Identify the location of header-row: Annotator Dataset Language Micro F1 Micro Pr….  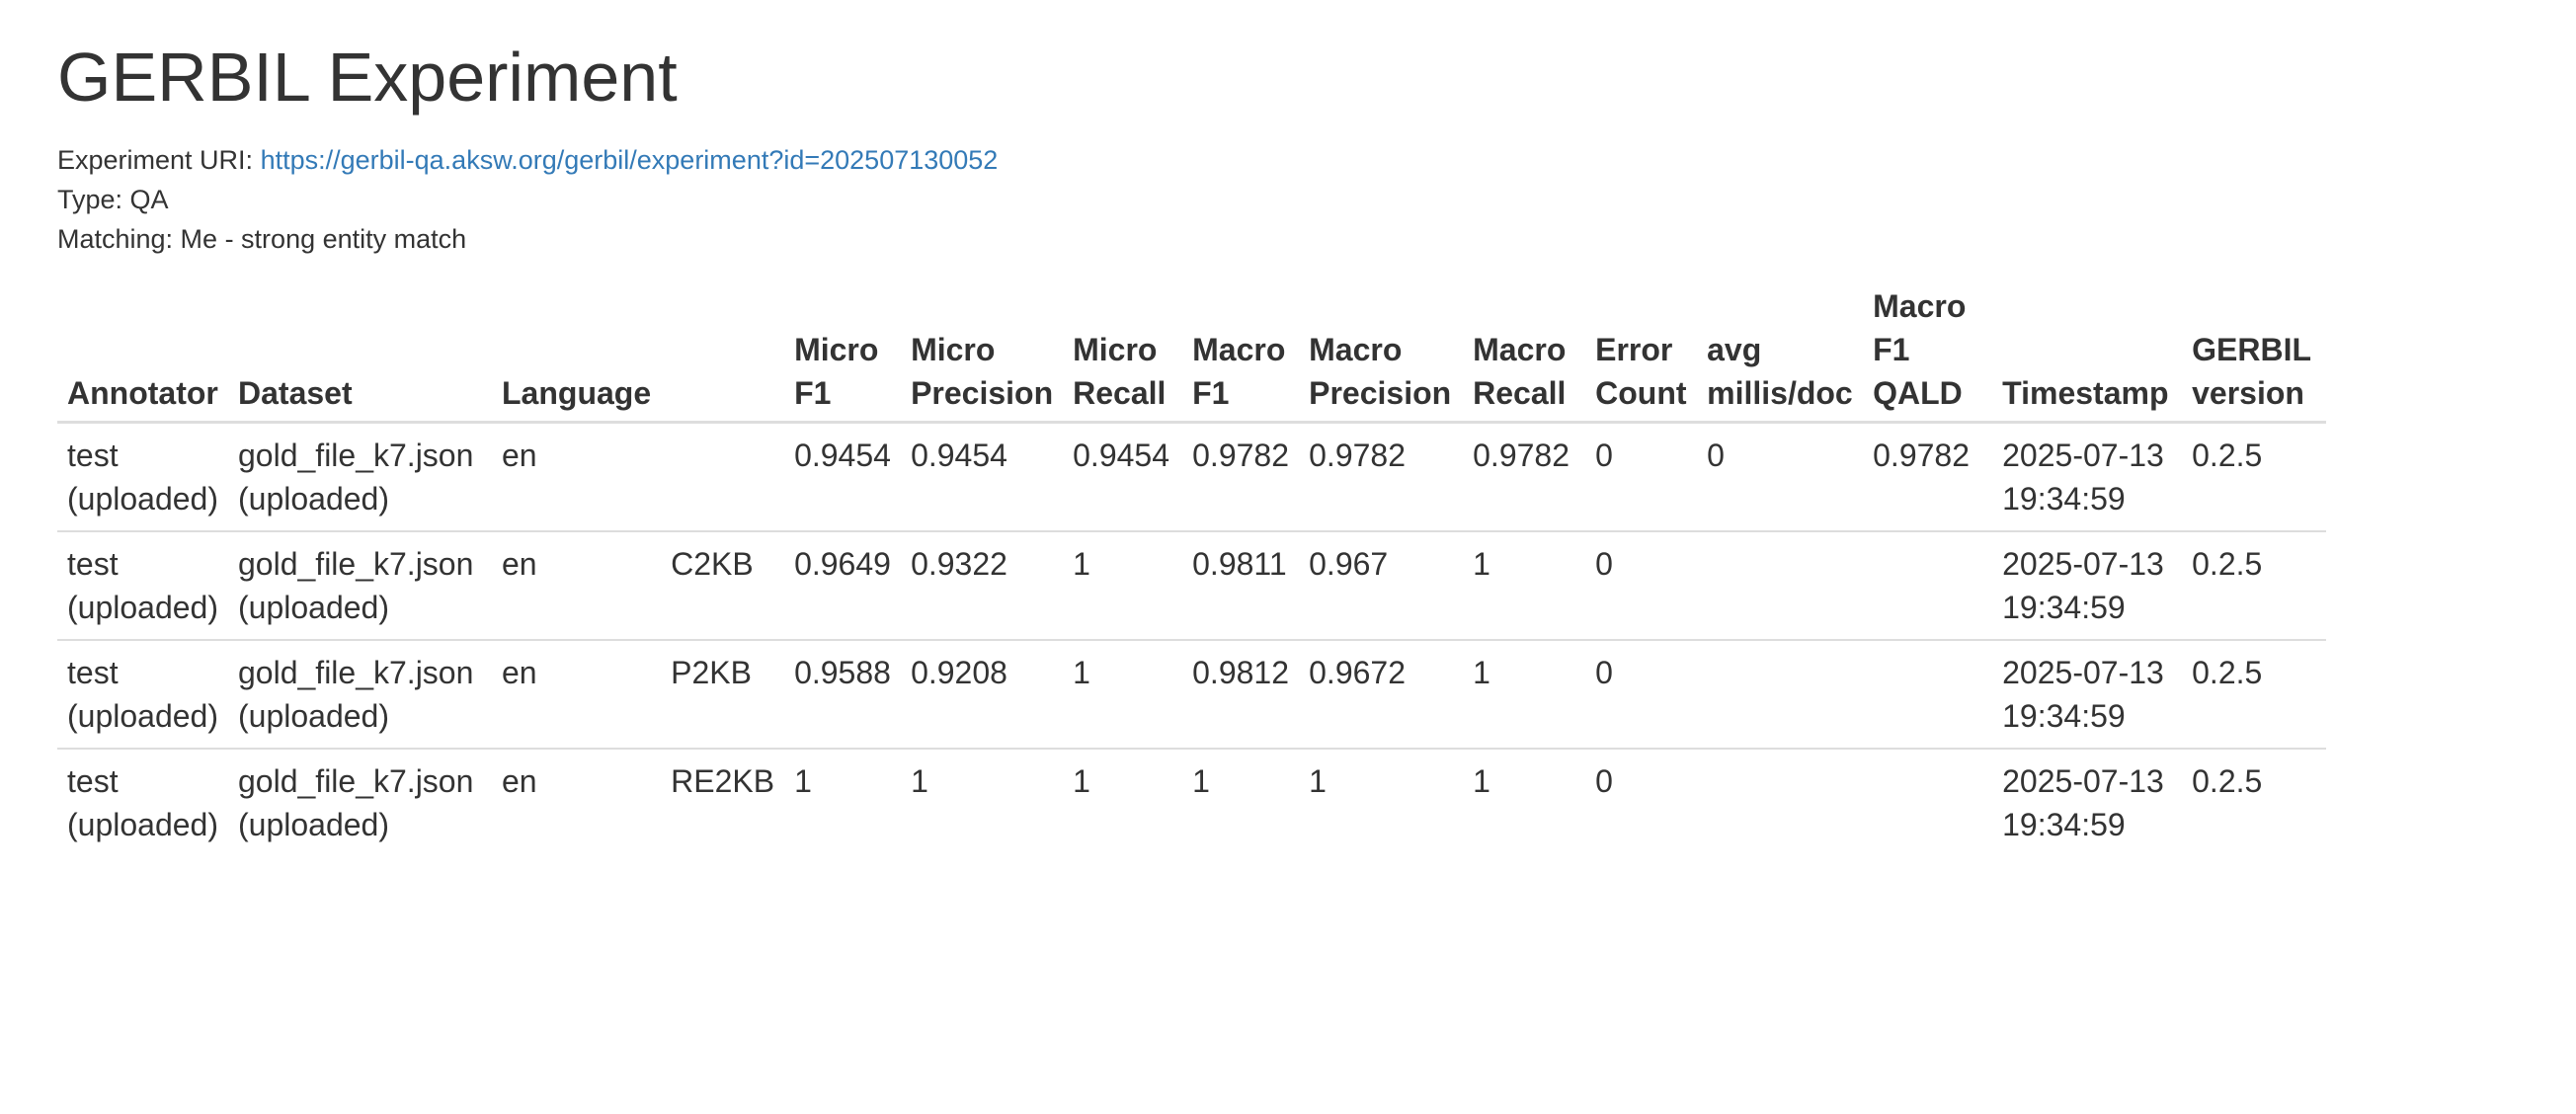
(1192, 351).